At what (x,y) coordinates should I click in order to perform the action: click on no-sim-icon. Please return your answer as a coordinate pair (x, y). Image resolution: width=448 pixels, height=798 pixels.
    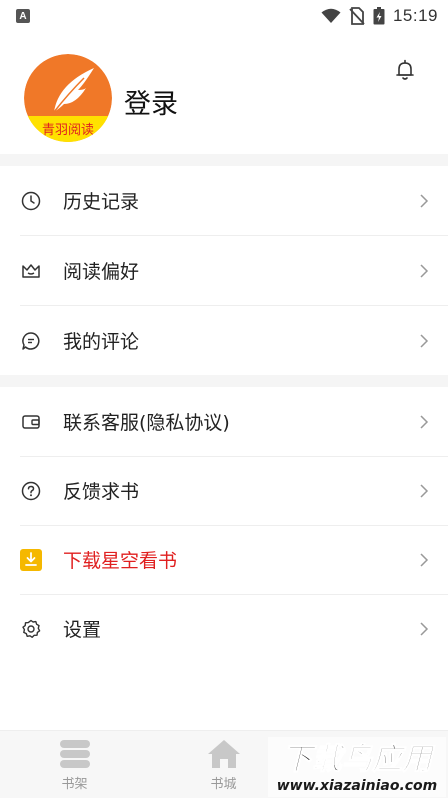
    Looking at the image, I should click on (357, 16).